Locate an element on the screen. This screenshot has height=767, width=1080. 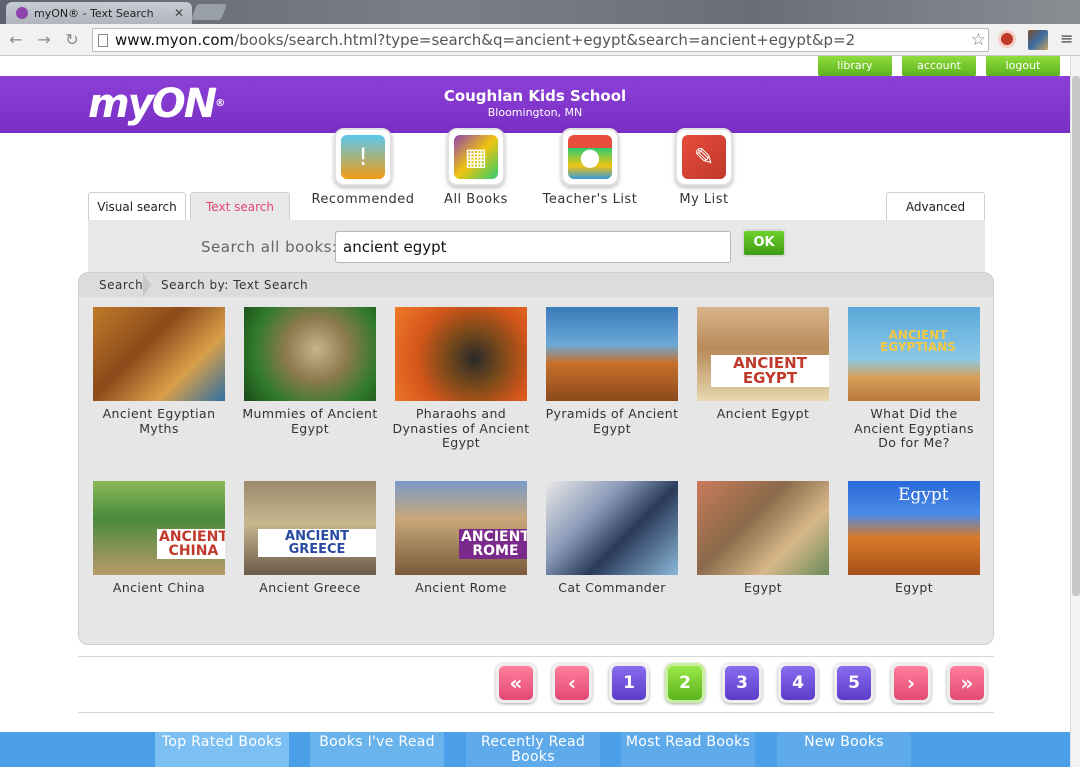
book-card: Cat Commander is located at coordinates (612, 538).